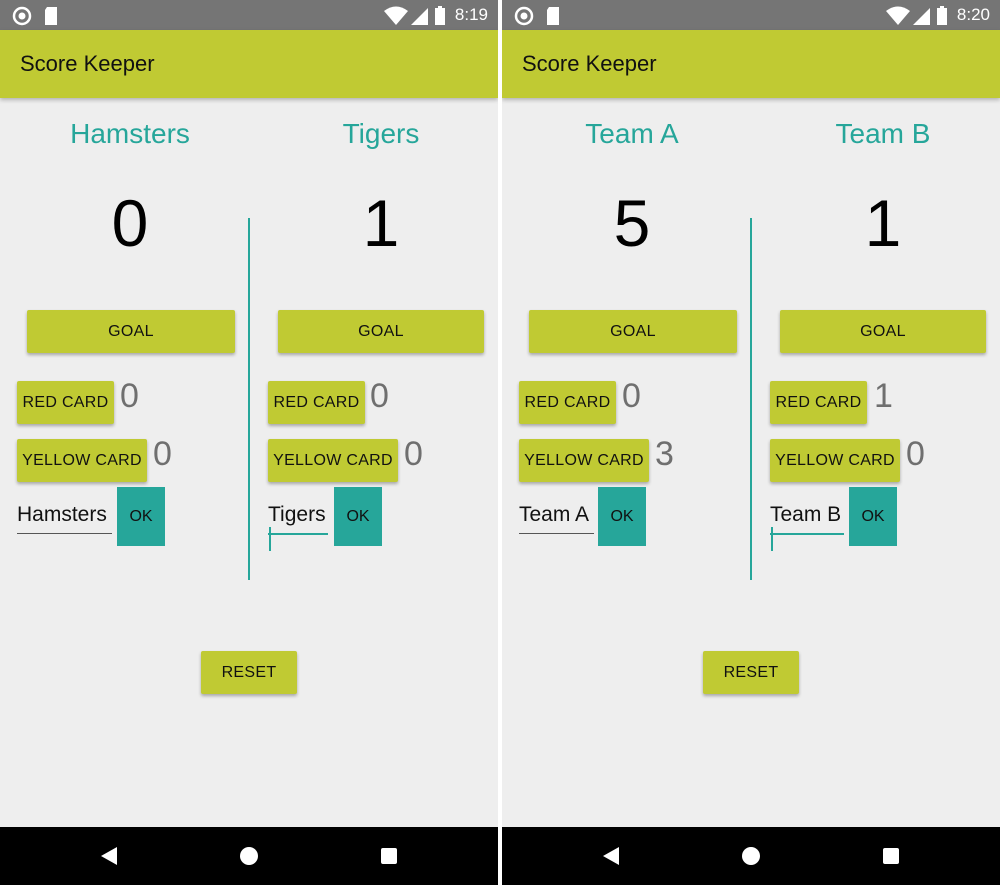 The width and height of the screenshot is (1000, 885). I want to click on team-a-name: Hamsters, so click(130, 133).